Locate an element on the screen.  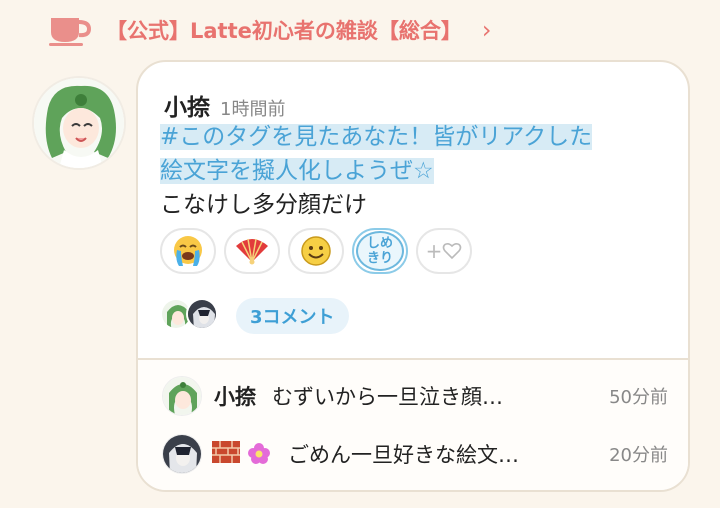
reaction-crying-face is located at coordinates (188, 251).